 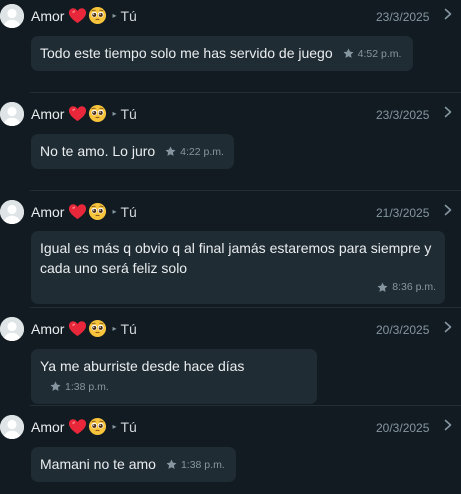 What do you see at coordinates (414, 287) in the screenshot?
I see `message-time: 8:36 p.m.` at bounding box center [414, 287].